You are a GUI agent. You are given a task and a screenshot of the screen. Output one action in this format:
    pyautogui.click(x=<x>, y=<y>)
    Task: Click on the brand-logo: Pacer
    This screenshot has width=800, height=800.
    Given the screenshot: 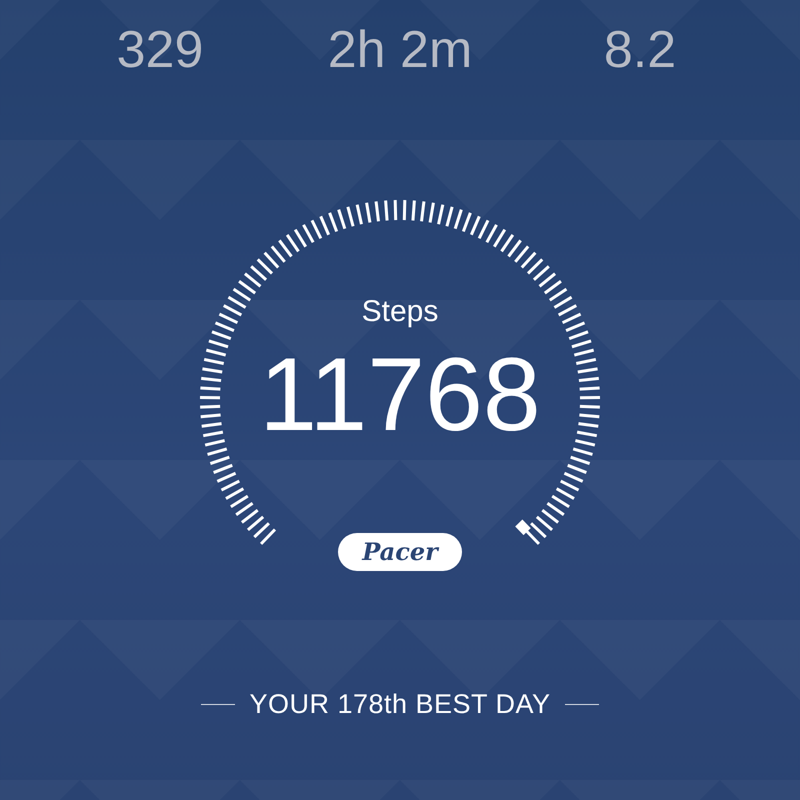 What is the action you would take?
    pyautogui.click(x=400, y=552)
    